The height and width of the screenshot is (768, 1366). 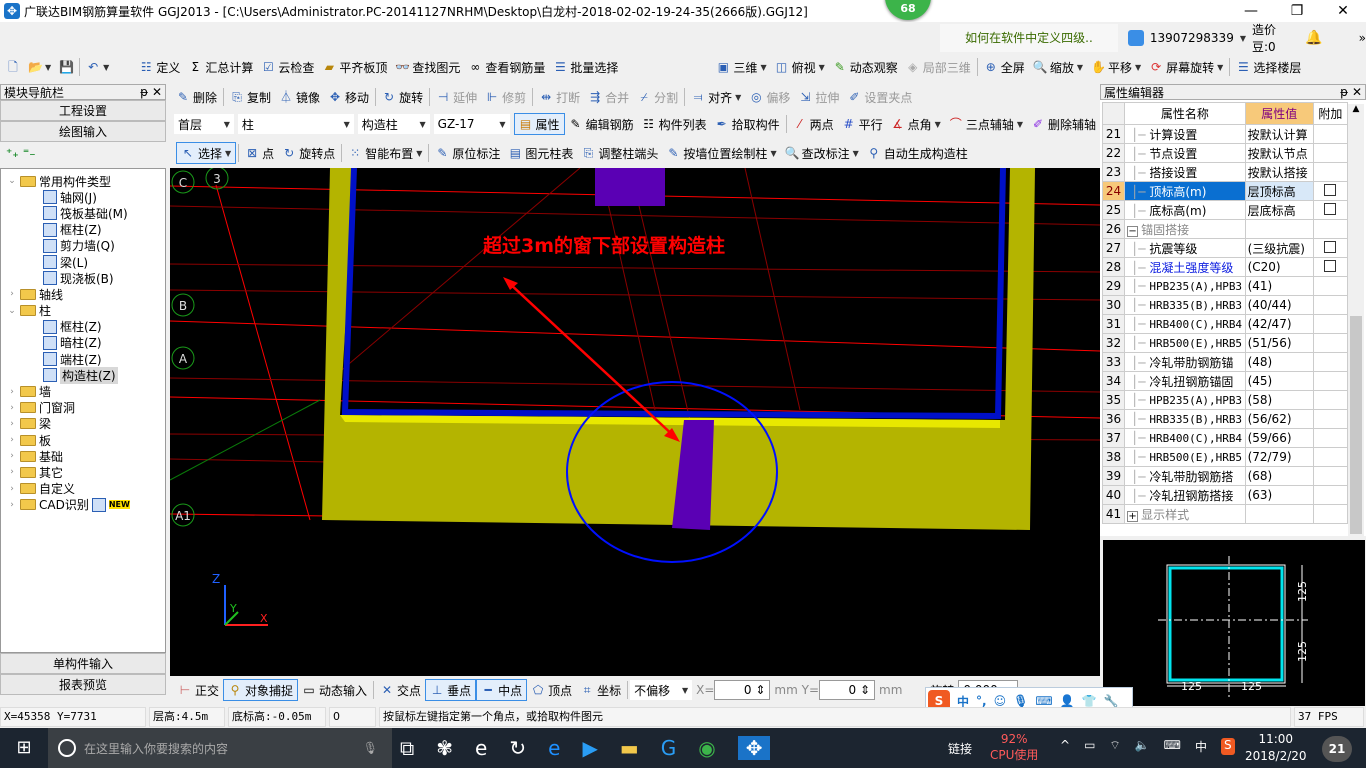 I want to click on glodon-icon: G, so click(x=669, y=748).